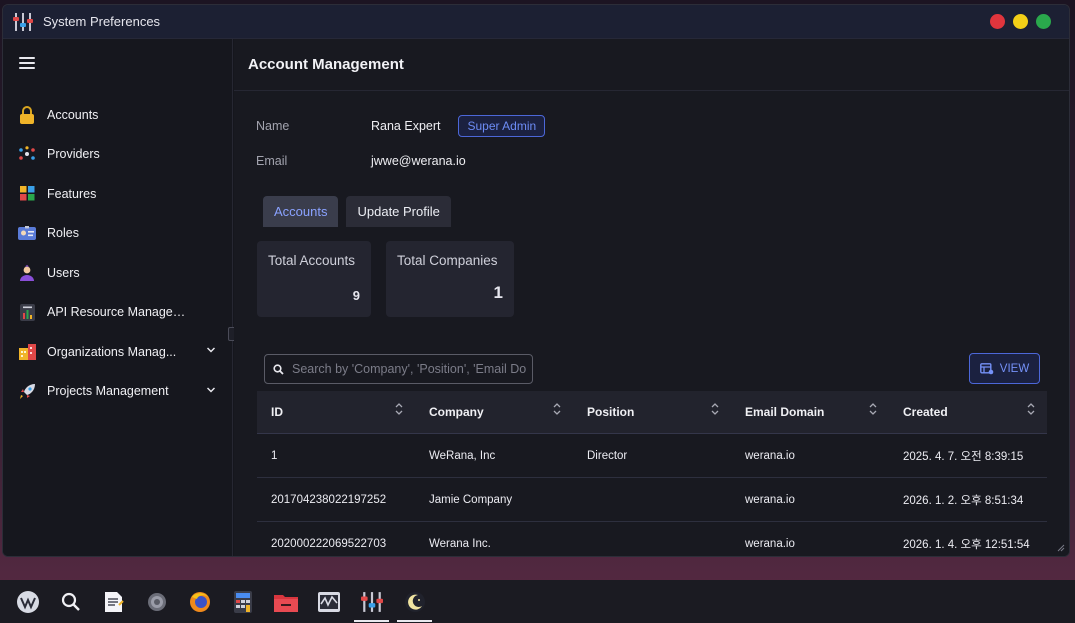  I want to click on sidebar-item-roles: Roles, so click(118, 234).